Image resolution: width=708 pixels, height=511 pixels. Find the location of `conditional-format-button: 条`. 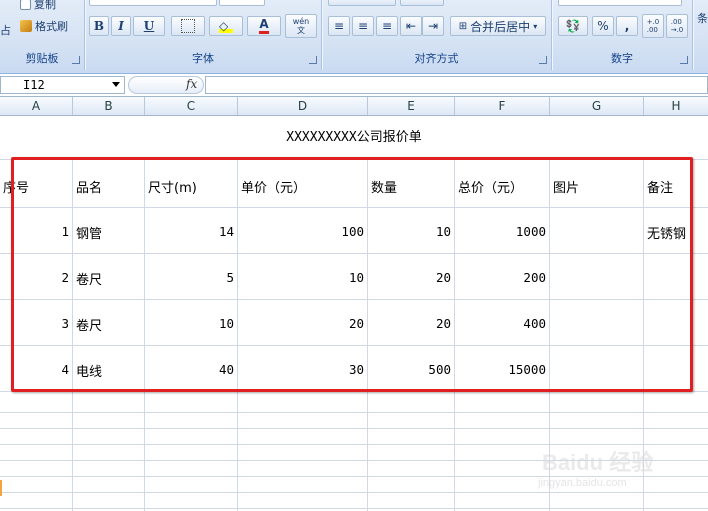

conditional-format-button: 条 is located at coordinates (702, 18).